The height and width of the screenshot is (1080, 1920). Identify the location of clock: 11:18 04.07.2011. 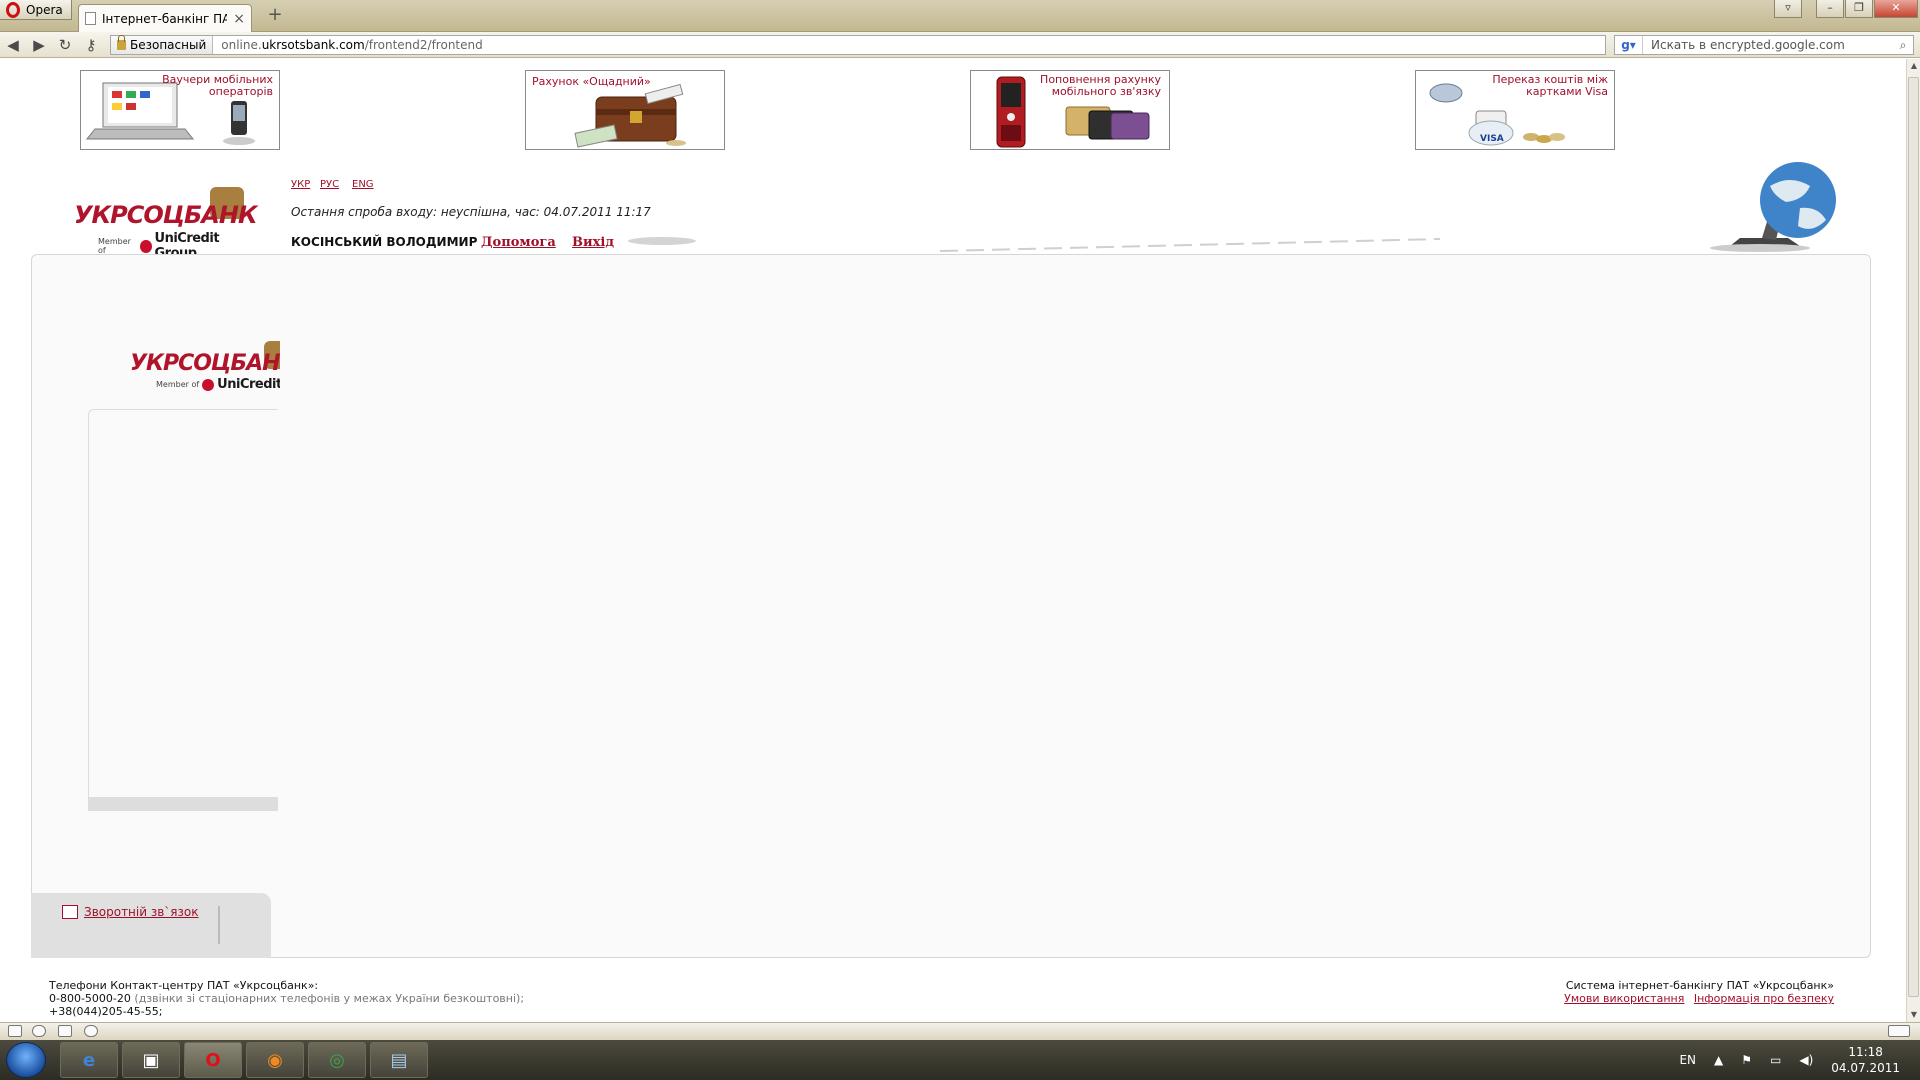
(1865, 1060).